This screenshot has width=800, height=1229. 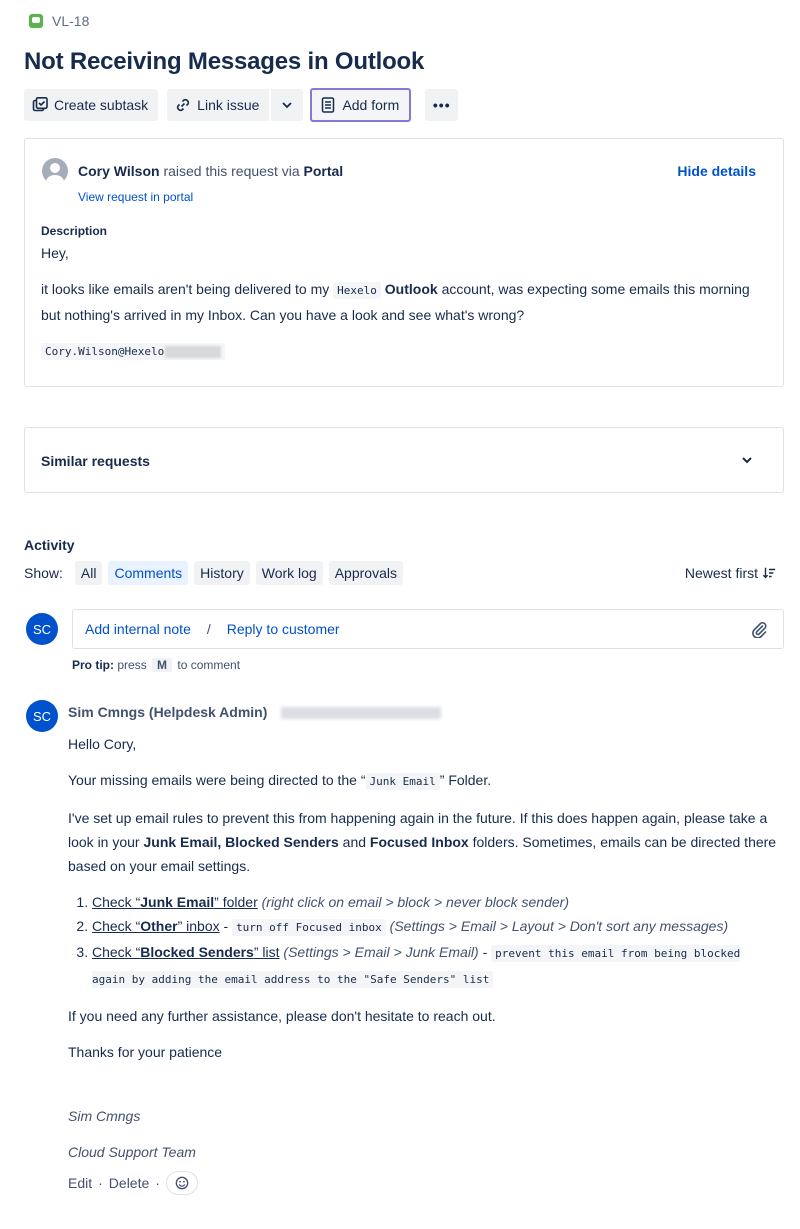 What do you see at coordinates (95, 461) in the screenshot?
I see `similar-requests-label: Similar requests` at bounding box center [95, 461].